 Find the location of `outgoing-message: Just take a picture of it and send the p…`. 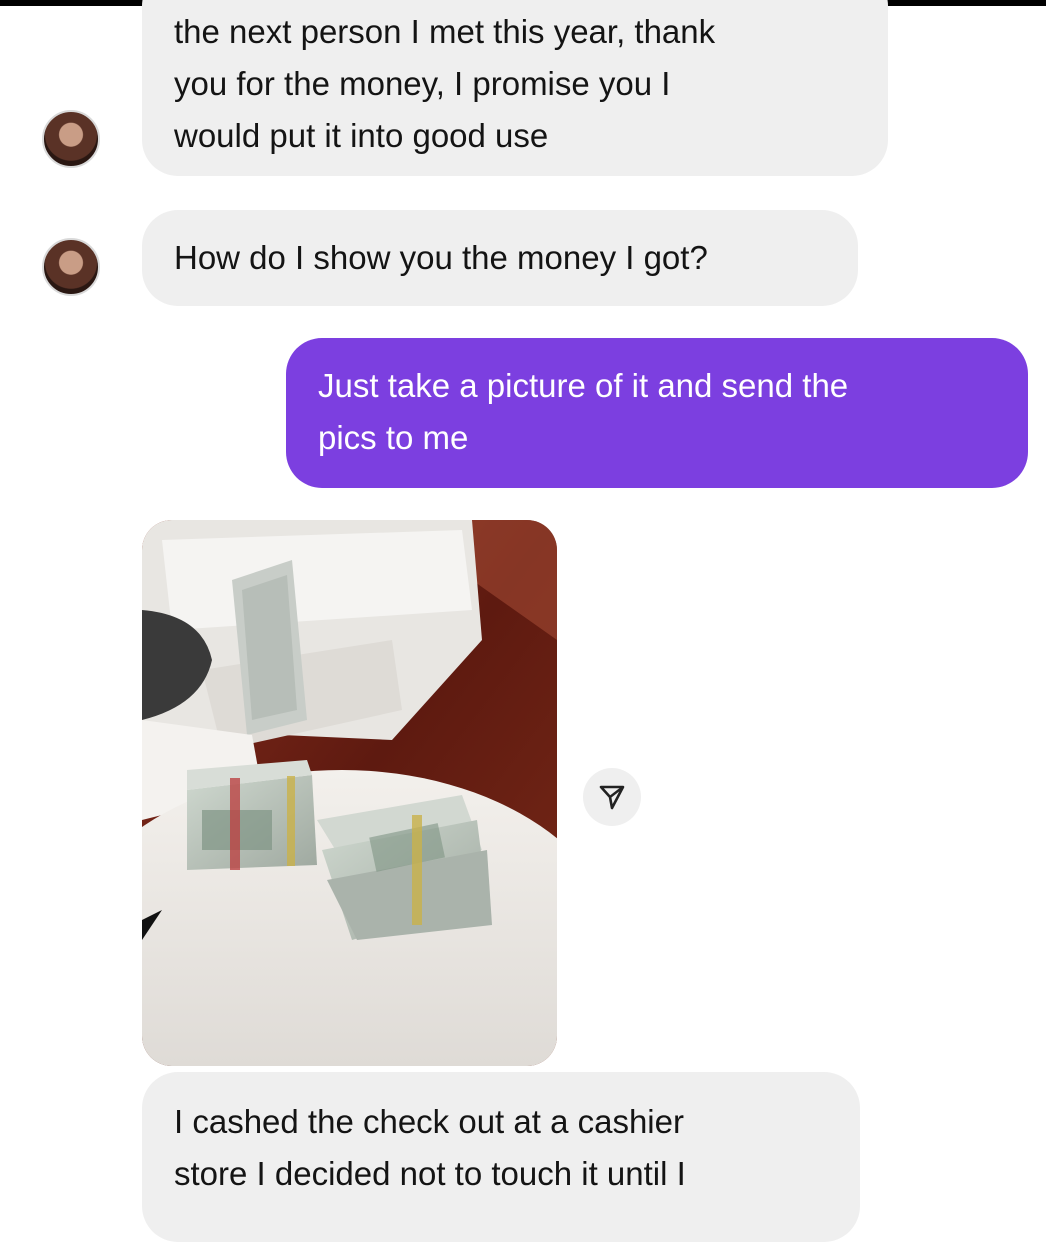

outgoing-message: Just take a picture of it and send the p… is located at coordinates (657, 413).